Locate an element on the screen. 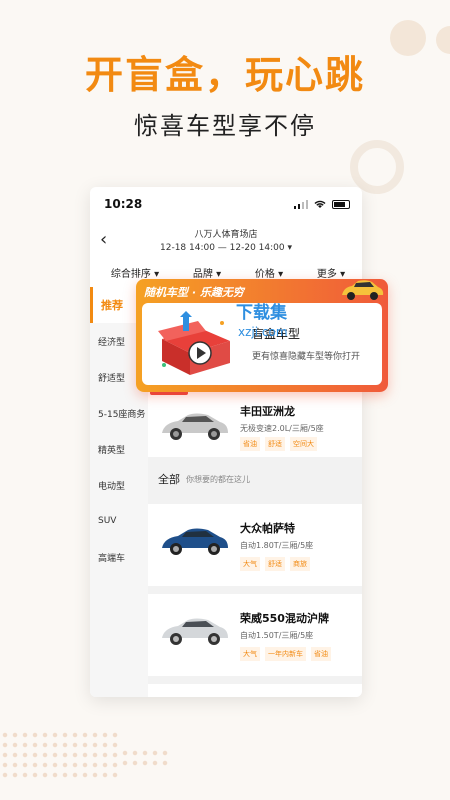 The width and height of the screenshot is (450, 800). list-item: 荣威550混动沪牌 自动1.50T/三厢/5座 大气 一年内新车 省油 is located at coordinates (255, 635).